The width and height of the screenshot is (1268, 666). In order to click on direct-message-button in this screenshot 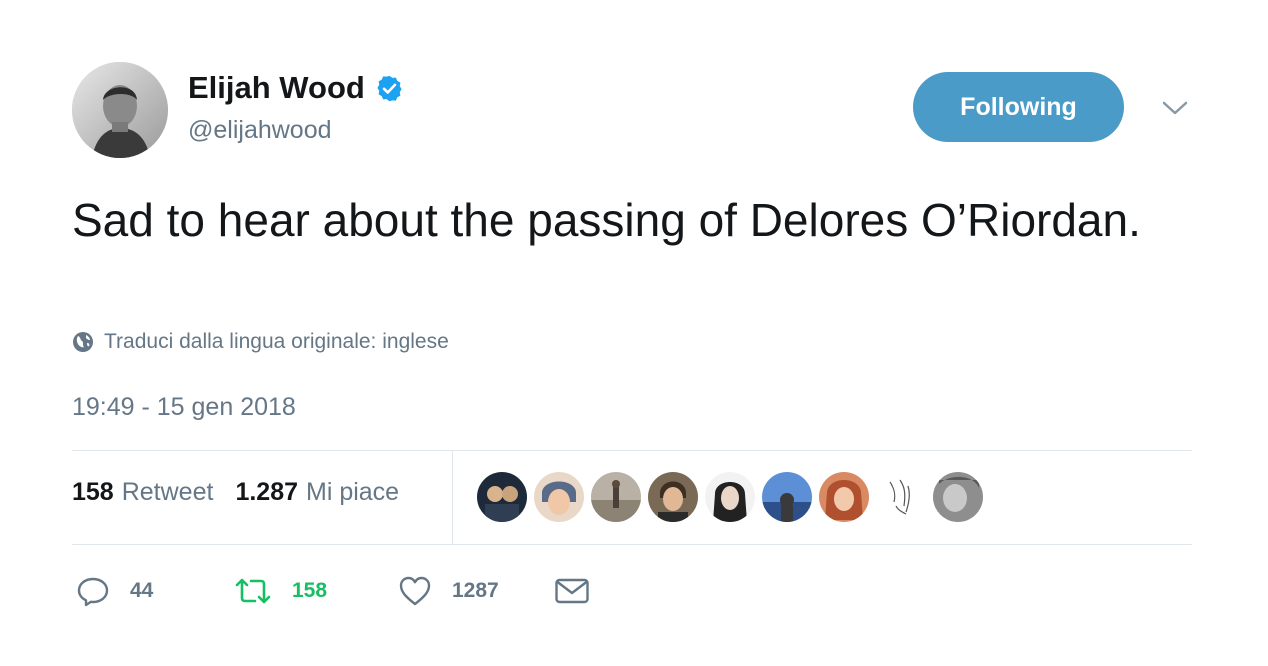, I will do `click(572, 591)`.